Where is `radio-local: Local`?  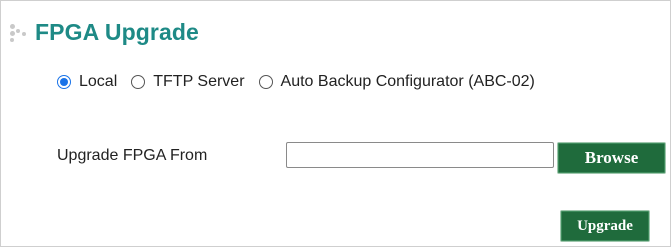 radio-local: Local is located at coordinates (87, 82).